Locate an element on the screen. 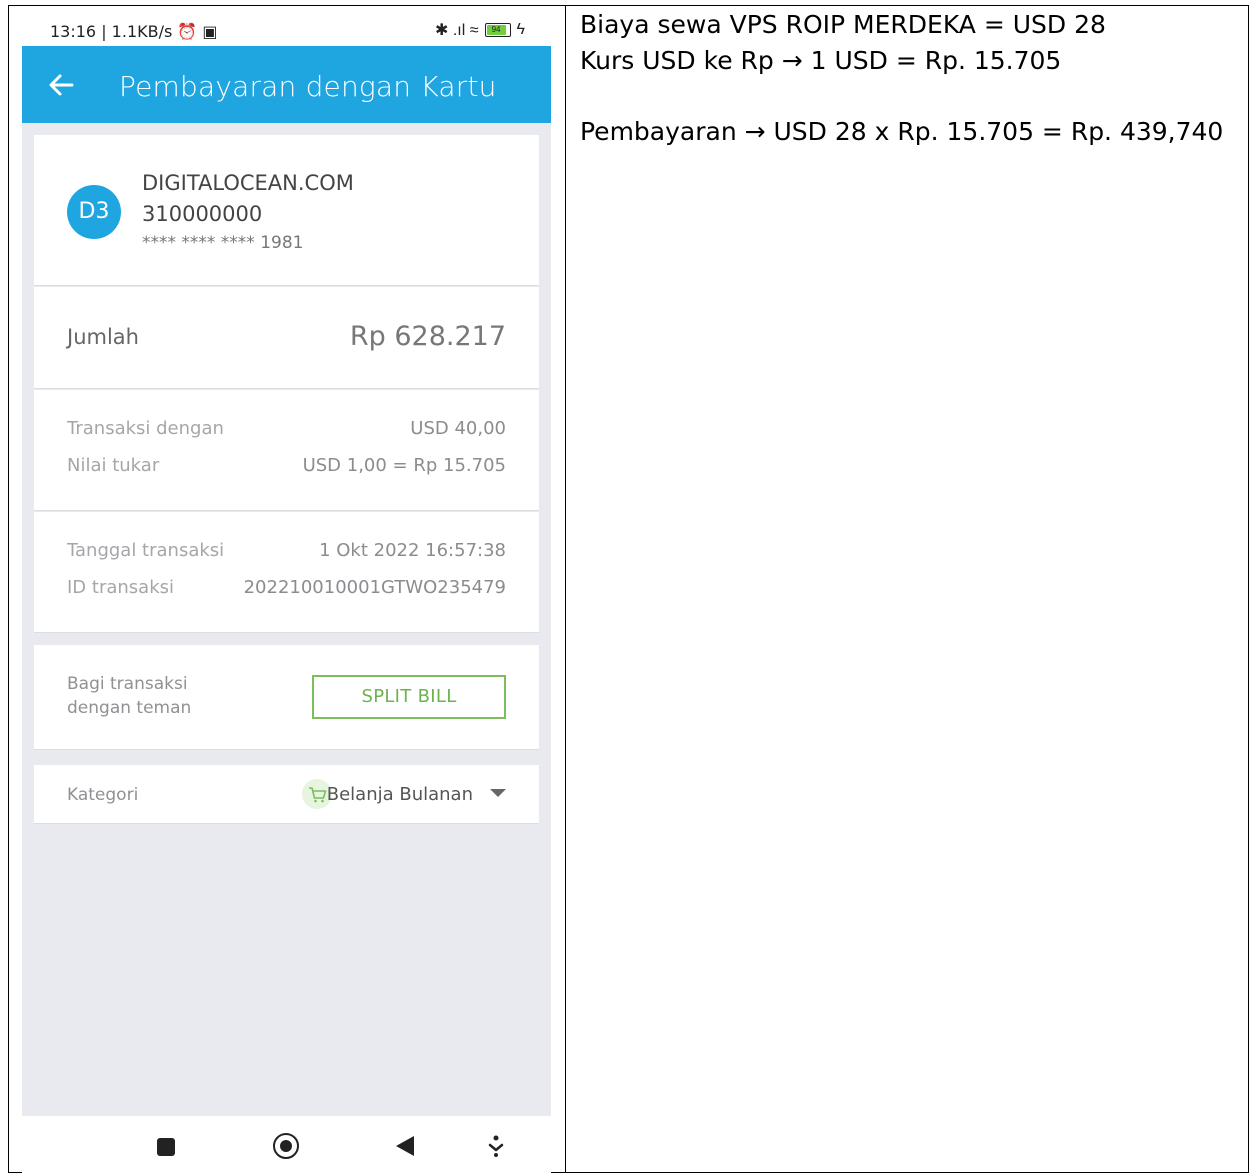 This screenshot has width=1250, height=1173. battery-icon: 94 is located at coordinates (497, 30).